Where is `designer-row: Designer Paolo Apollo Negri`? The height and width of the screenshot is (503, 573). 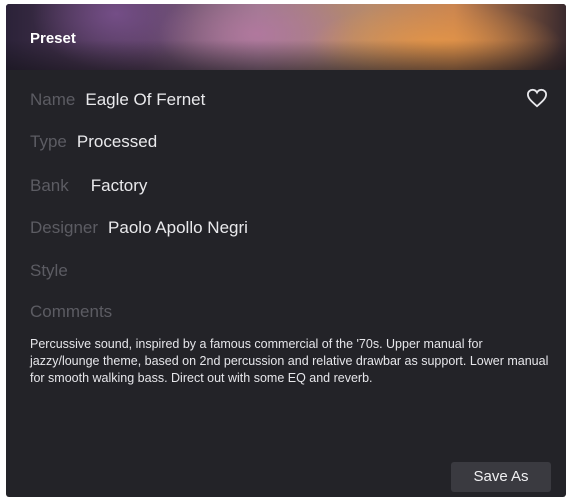 designer-row: Designer Paolo Apollo Negri is located at coordinates (139, 228).